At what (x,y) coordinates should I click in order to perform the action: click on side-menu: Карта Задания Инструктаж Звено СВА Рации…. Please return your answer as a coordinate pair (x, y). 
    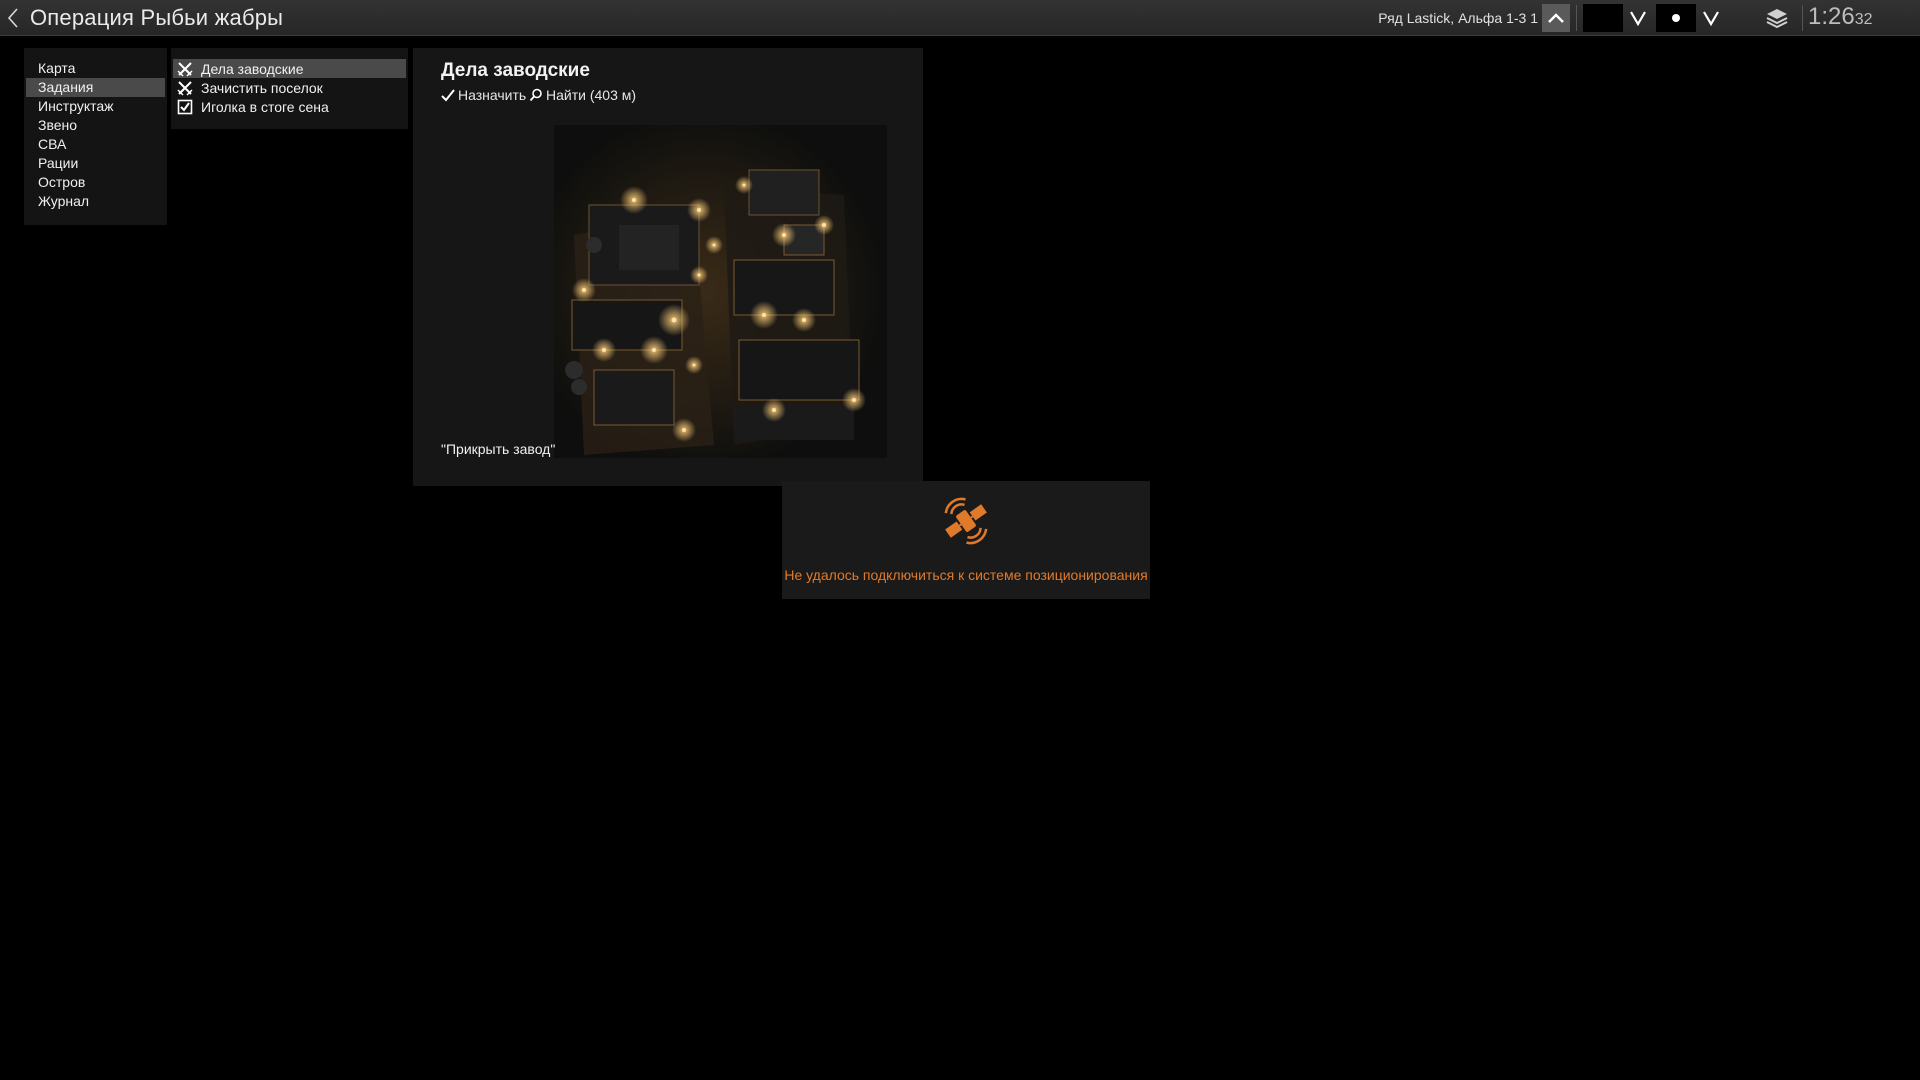
    Looking at the image, I should click on (95, 136).